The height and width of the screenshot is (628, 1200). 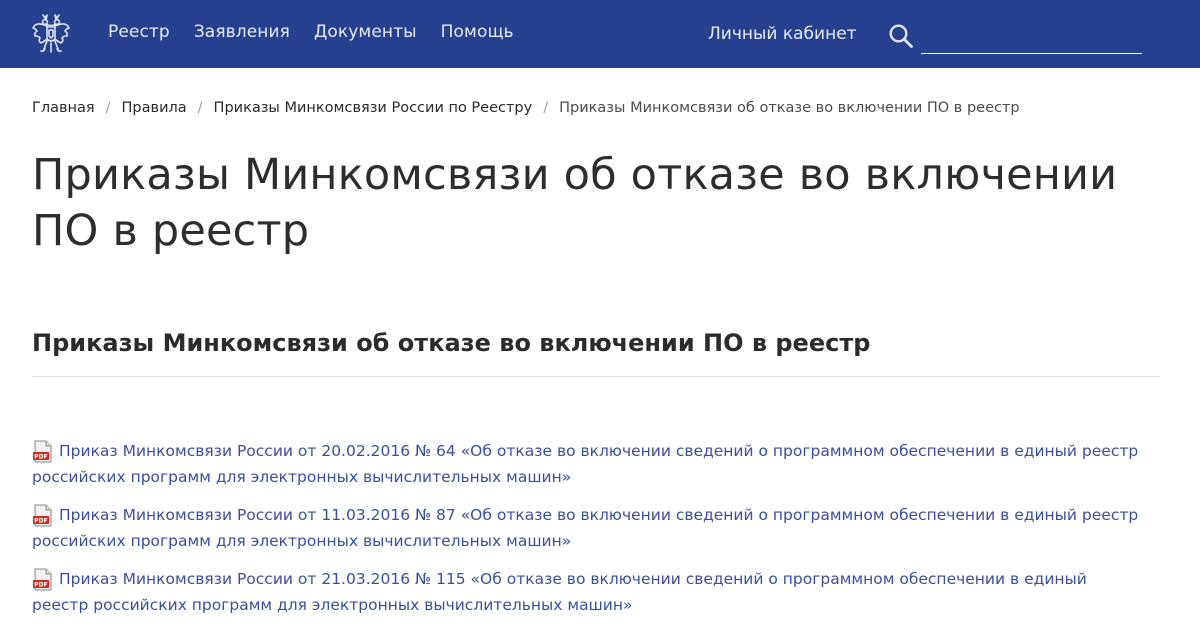 What do you see at coordinates (63, 108) in the screenshot?
I see `breadcrumb-home: Главная` at bounding box center [63, 108].